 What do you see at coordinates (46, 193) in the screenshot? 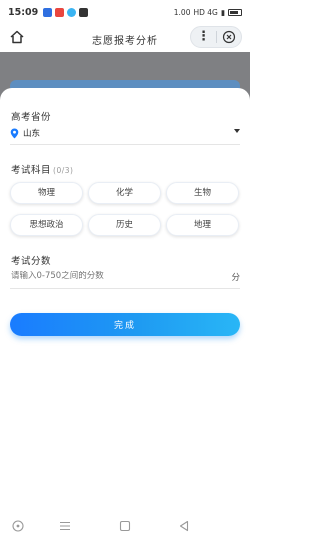
I see `subject-chip-physics: 物理` at bounding box center [46, 193].